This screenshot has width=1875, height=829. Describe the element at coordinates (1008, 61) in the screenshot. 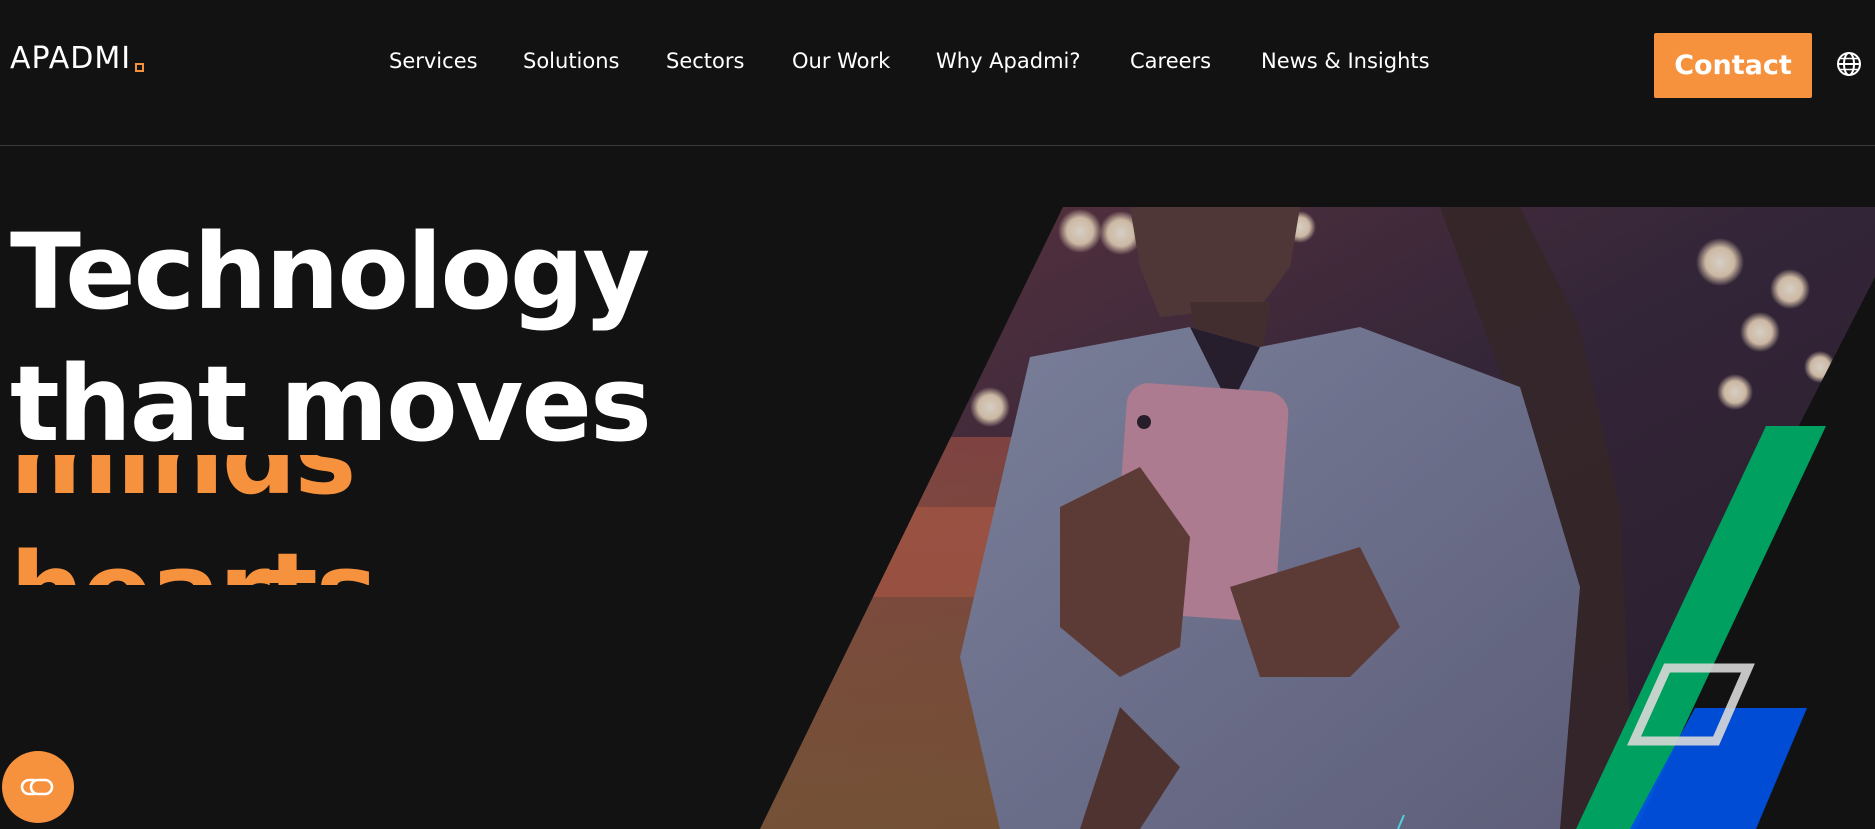

I see `nav-item-why-apadmi: Why Apadmi?` at that location.